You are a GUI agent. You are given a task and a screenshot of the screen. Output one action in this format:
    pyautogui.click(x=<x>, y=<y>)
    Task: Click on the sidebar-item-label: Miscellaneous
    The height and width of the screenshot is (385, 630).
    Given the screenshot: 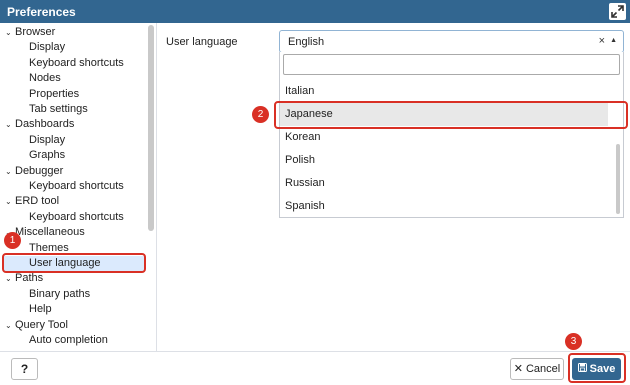 What is the action you would take?
    pyautogui.click(x=50, y=232)
    